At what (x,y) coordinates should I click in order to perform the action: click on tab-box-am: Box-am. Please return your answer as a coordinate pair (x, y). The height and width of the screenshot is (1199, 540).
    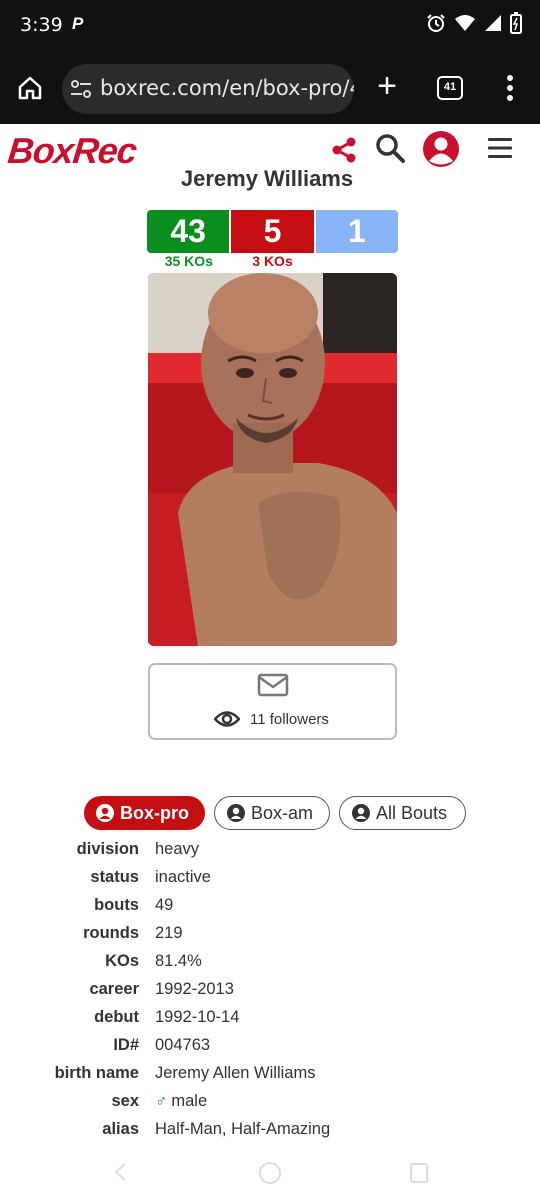
    Looking at the image, I should click on (272, 813).